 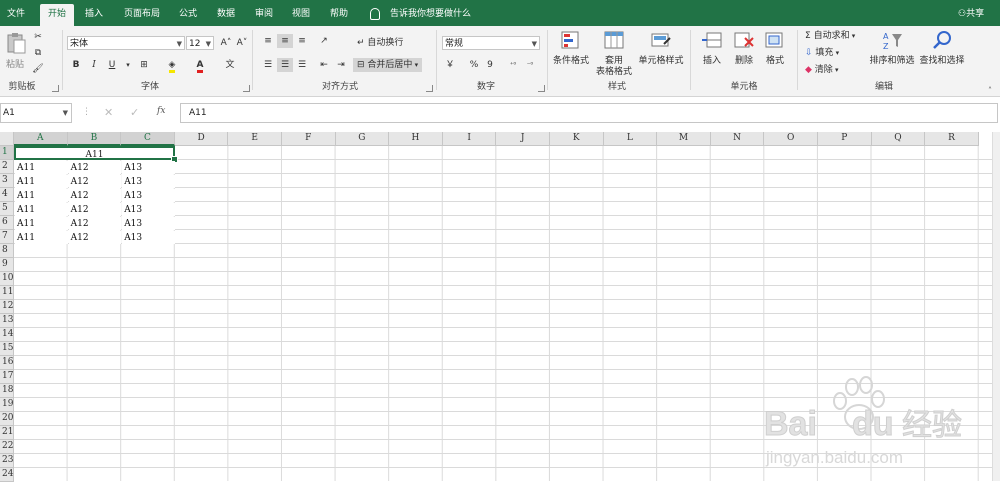 I want to click on cell-c6: A13, so click(x=148, y=223).